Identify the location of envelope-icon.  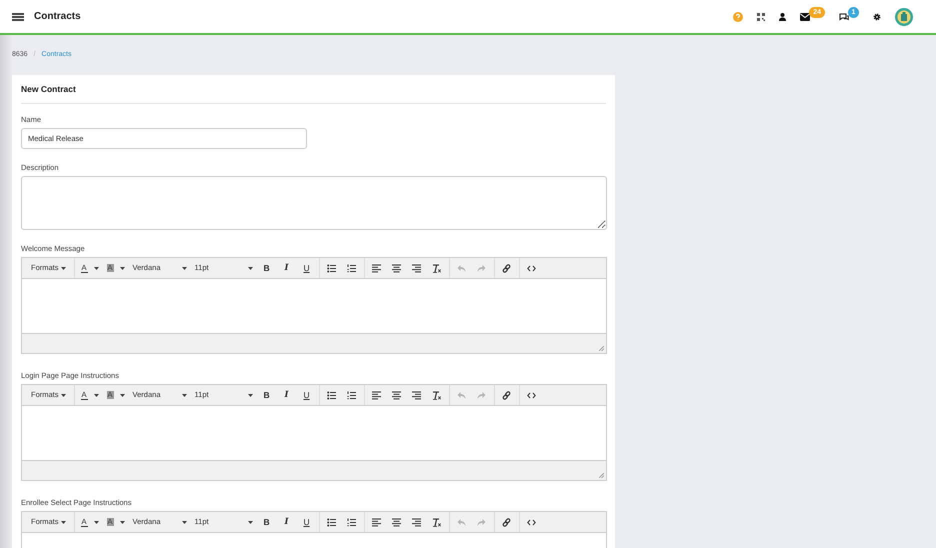
(805, 16).